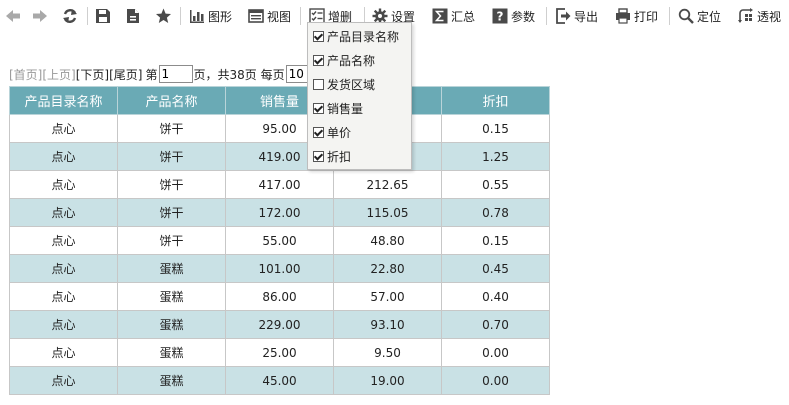 Image resolution: width=789 pixels, height=405 pixels. Describe the element at coordinates (13, 16) in the screenshot. I see `back-button` at that location.